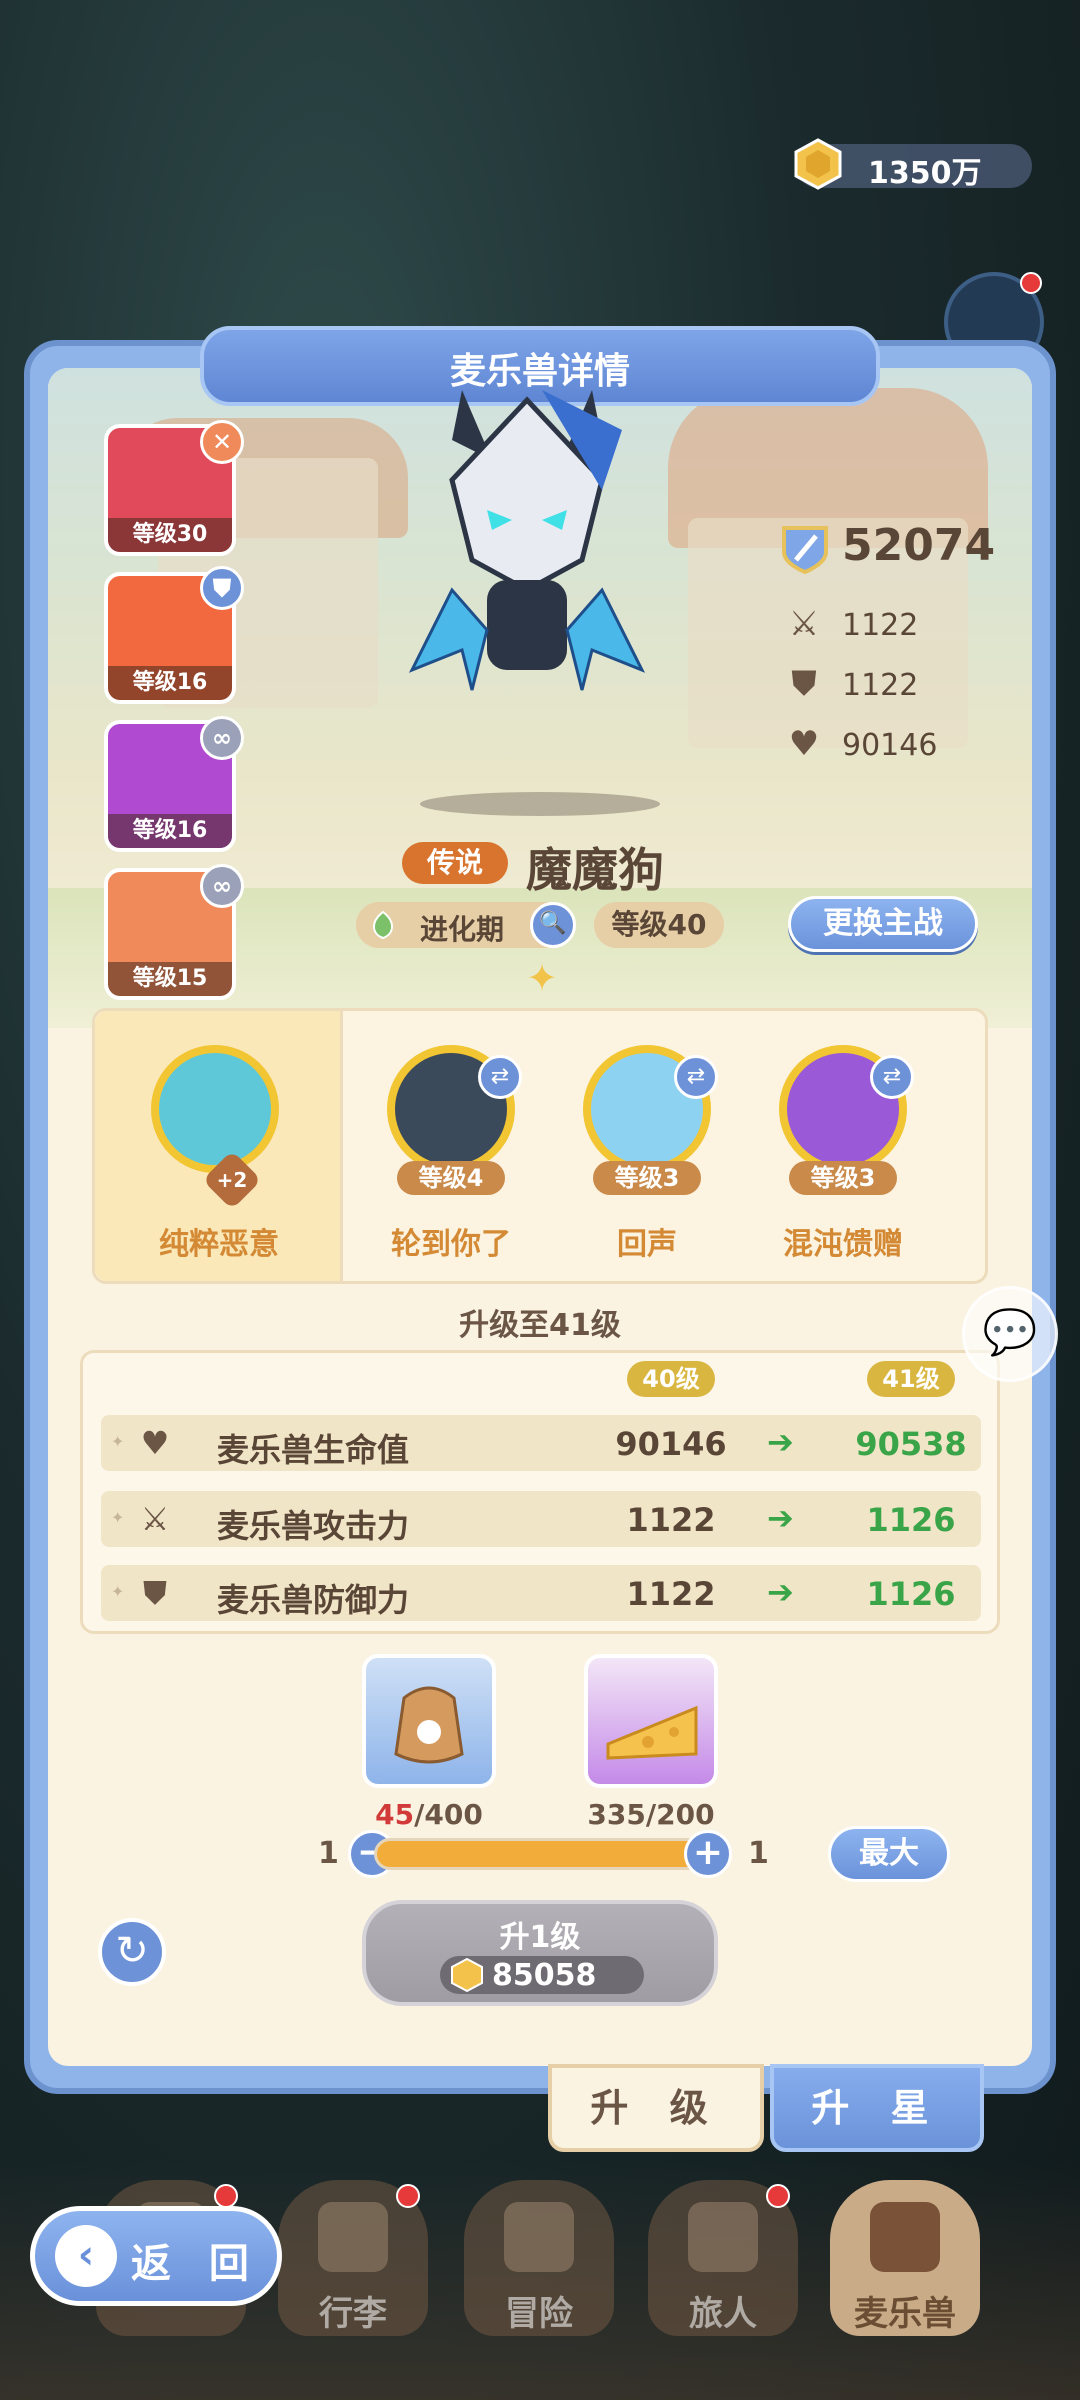 This screenshot has height=2400, width=1080. I want to click on back-button: ‹ 返 回, so click(156, 2256).